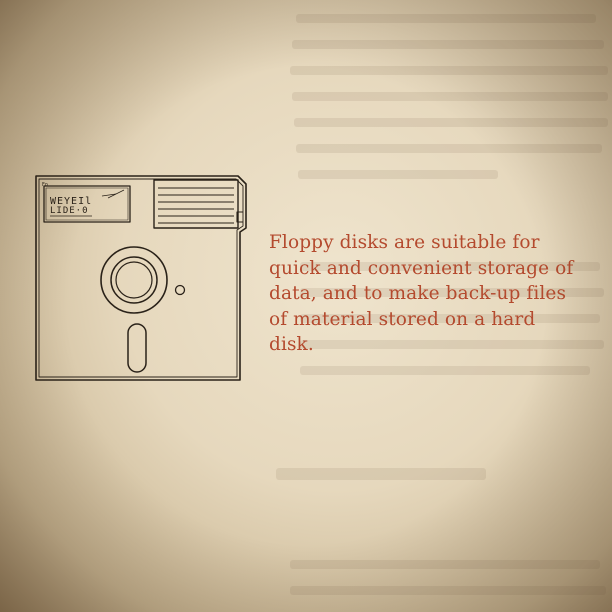  I want to click on index-label, so click(196, 204).